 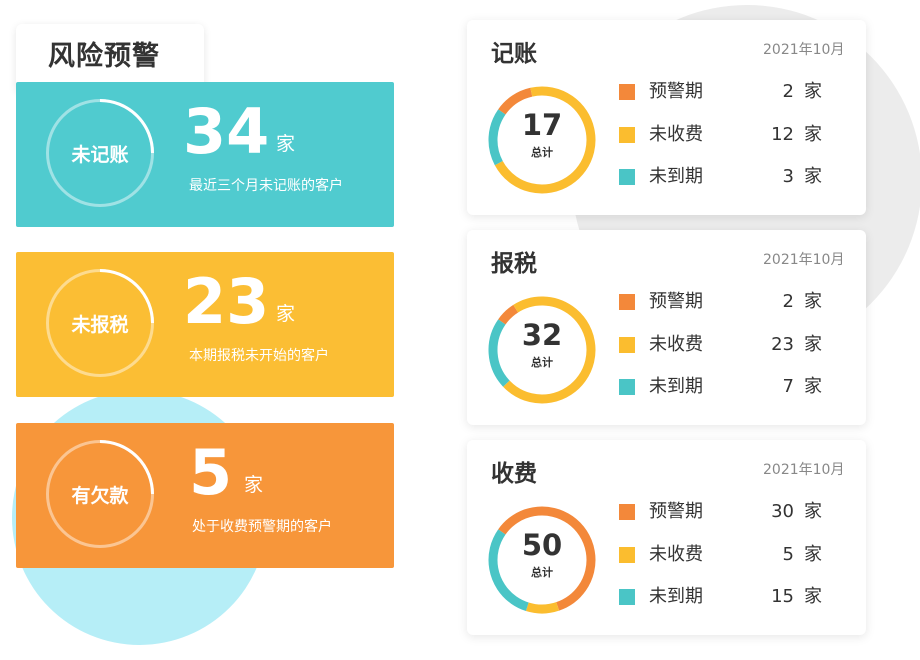 I want to click on risk-card-arrears: 有欠款 5 家 处于收费预警期的客户, so click(x=205, y=495).